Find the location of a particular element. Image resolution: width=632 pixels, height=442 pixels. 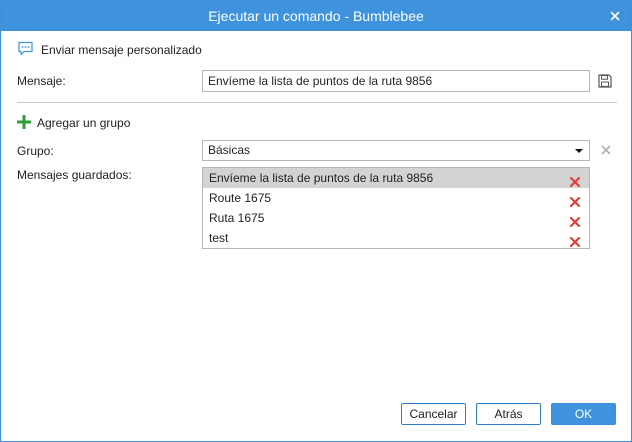

save-icon is located at coordinates (605, 81).